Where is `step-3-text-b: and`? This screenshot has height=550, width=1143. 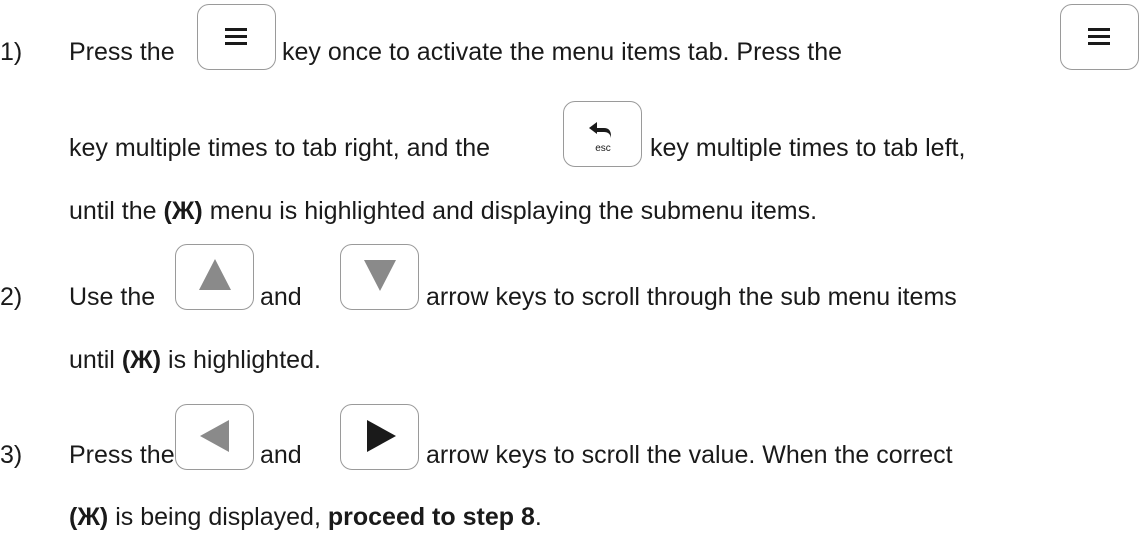
step-3-text-b: and is located at coordinates (281, 455).